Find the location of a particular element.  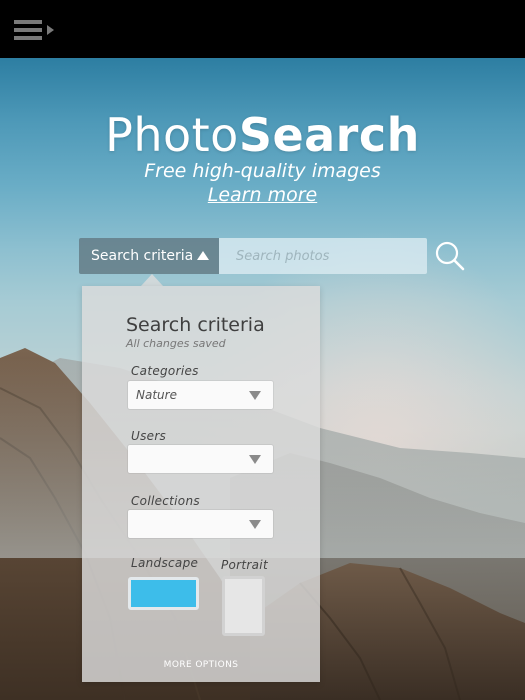

search-icon is located at coordinates (450, 256).